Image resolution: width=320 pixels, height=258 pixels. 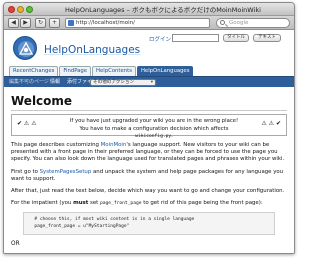 I want to click on systempagessetup-link: SystemPagesSetup, so click(x=66, y=172).